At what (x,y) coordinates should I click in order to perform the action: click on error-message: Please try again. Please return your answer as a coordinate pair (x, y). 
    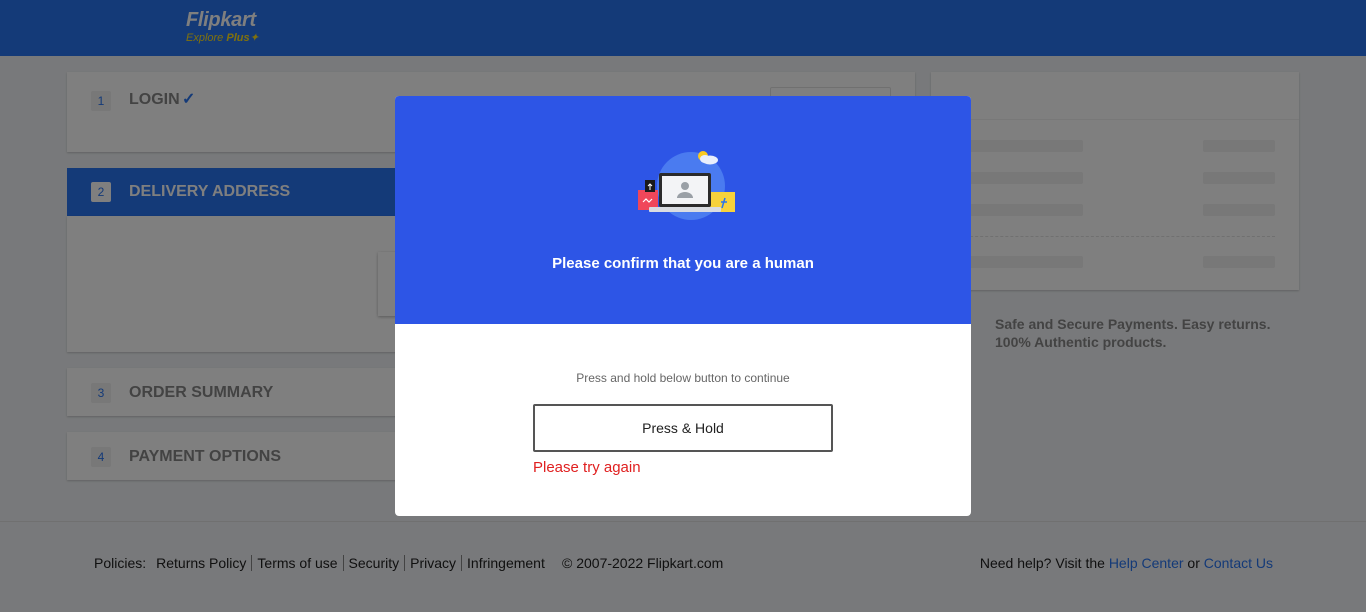
    Looking at the image, I should click on (587, 467).